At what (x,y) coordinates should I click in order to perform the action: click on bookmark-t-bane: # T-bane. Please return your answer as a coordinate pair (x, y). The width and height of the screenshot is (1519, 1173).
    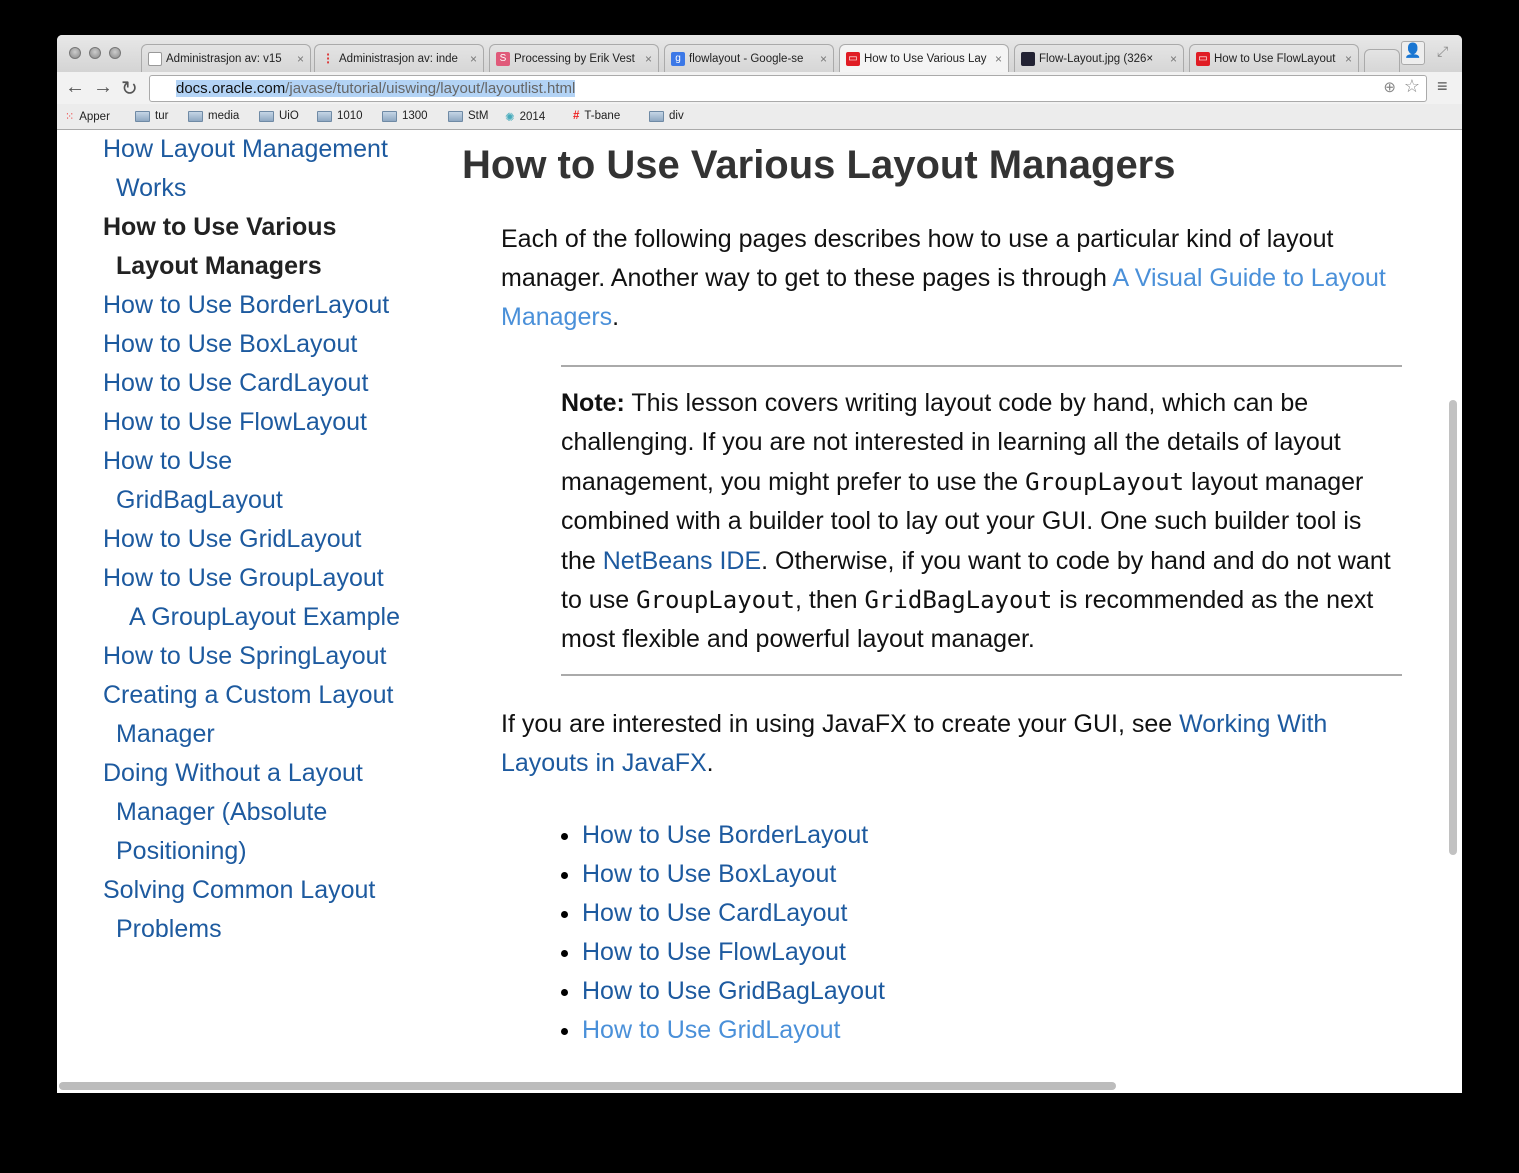
    Looking at the image, I should click on (596, 116).